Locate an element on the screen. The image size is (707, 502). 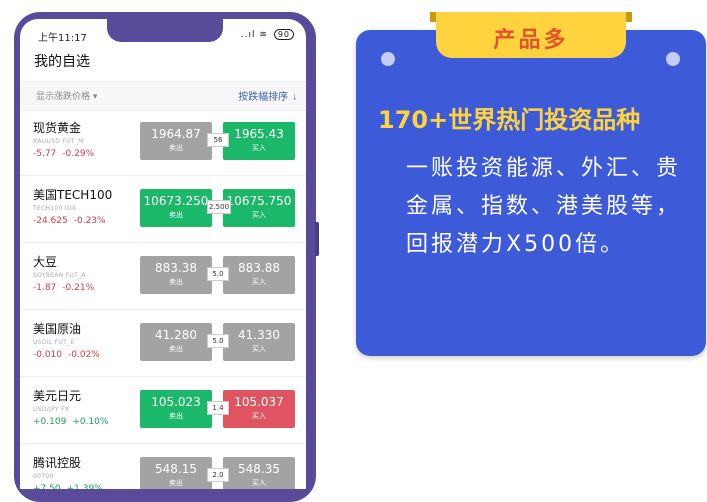
instrument-code: SOYBEAN FUT_A is located at coordinates (59, 275).